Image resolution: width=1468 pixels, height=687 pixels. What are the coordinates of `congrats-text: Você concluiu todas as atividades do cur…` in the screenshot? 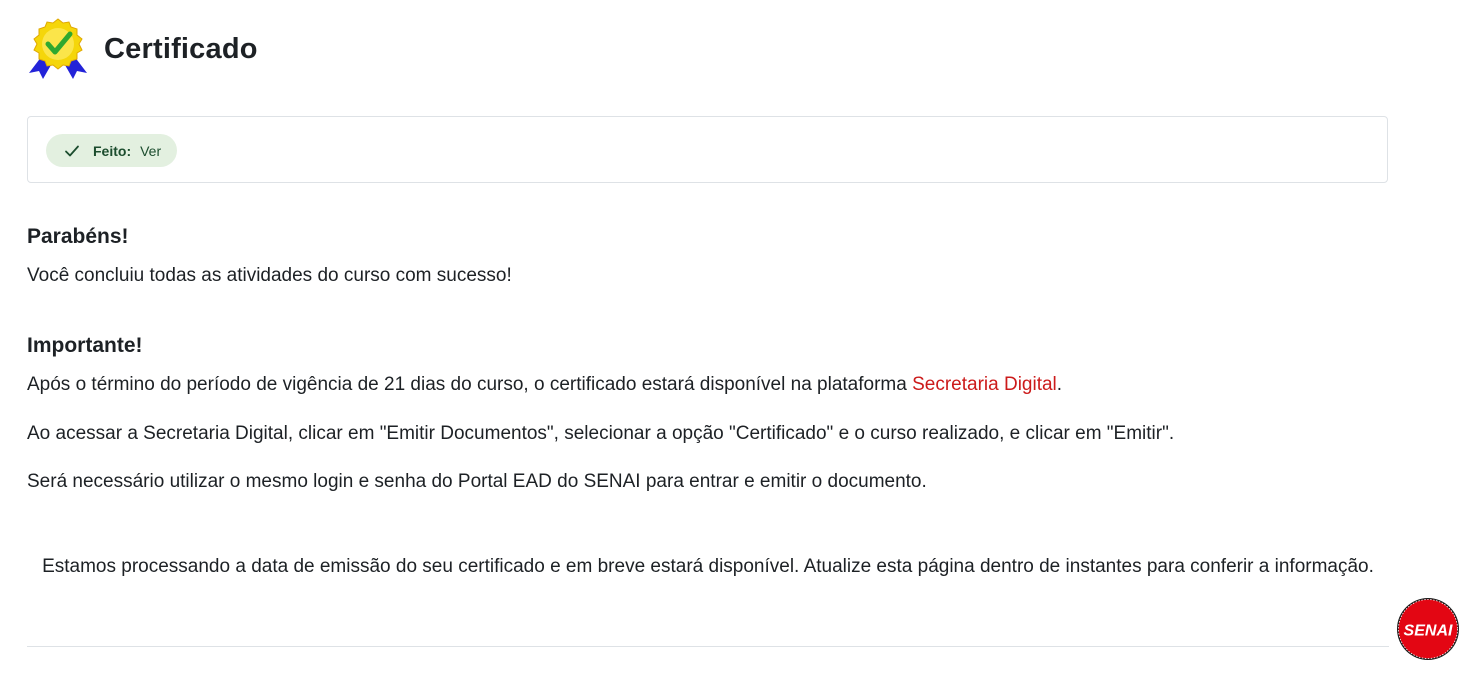 It's located at (269, 275).